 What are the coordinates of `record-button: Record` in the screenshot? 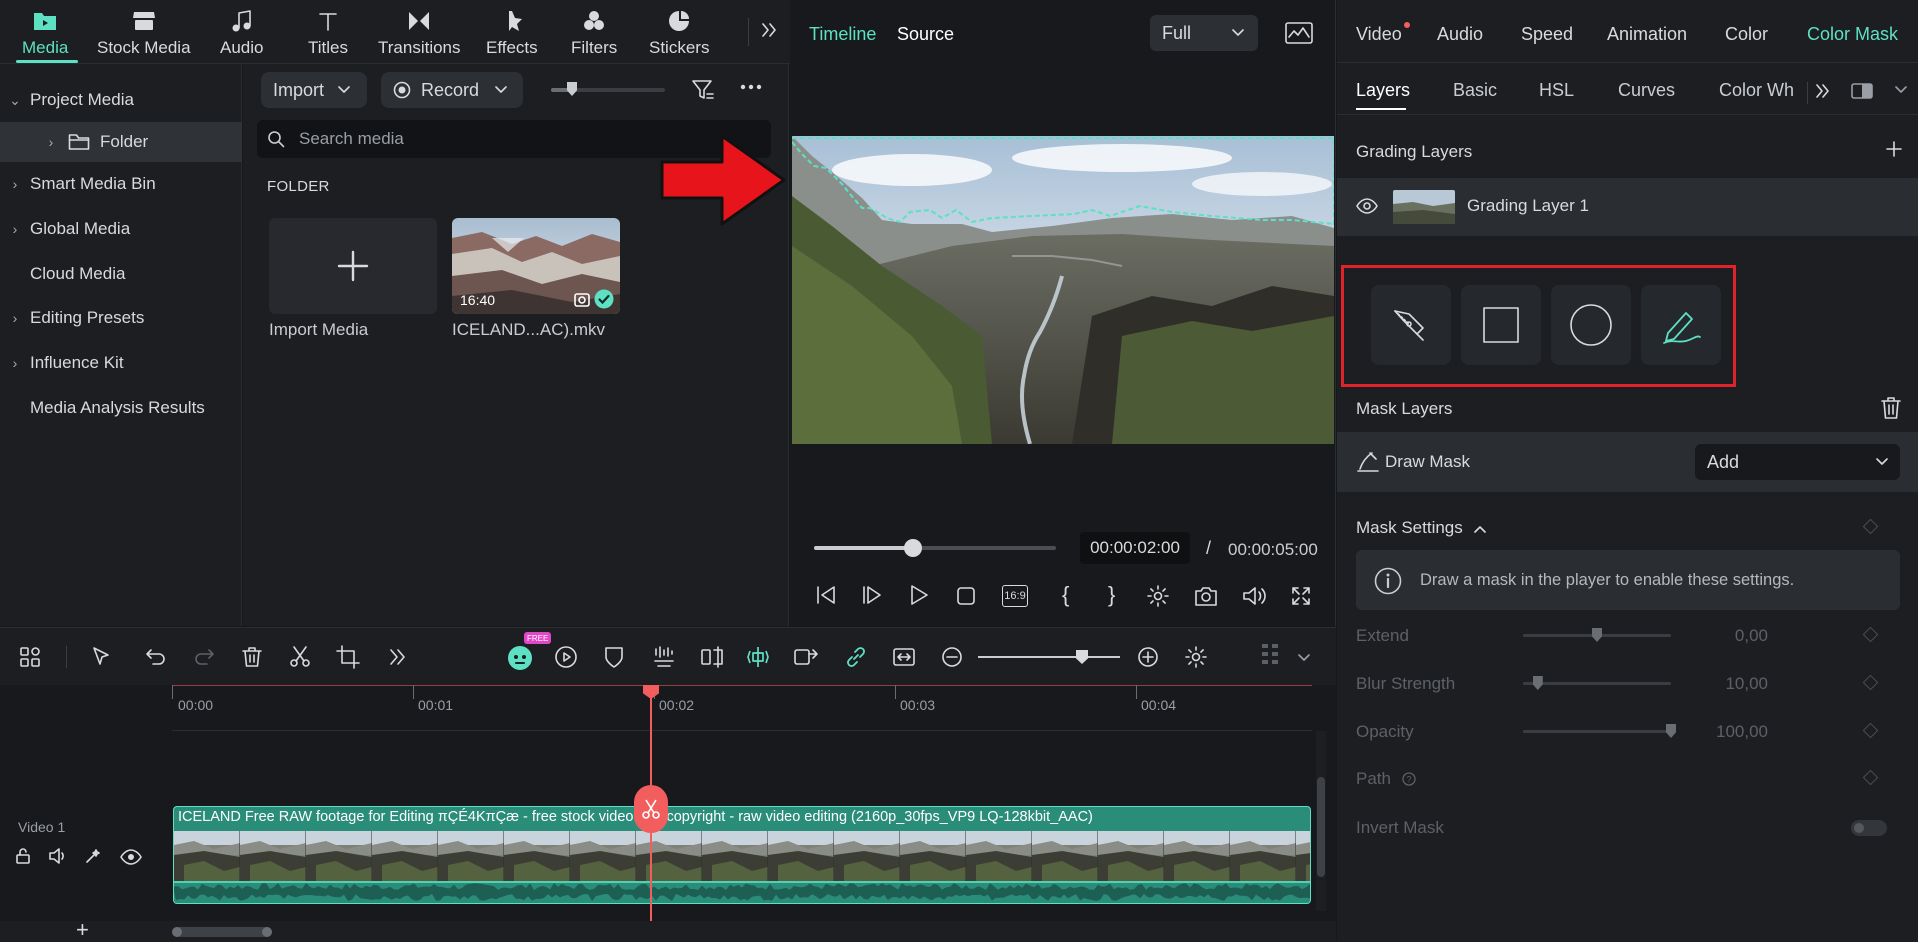 It's located at (452, 90).